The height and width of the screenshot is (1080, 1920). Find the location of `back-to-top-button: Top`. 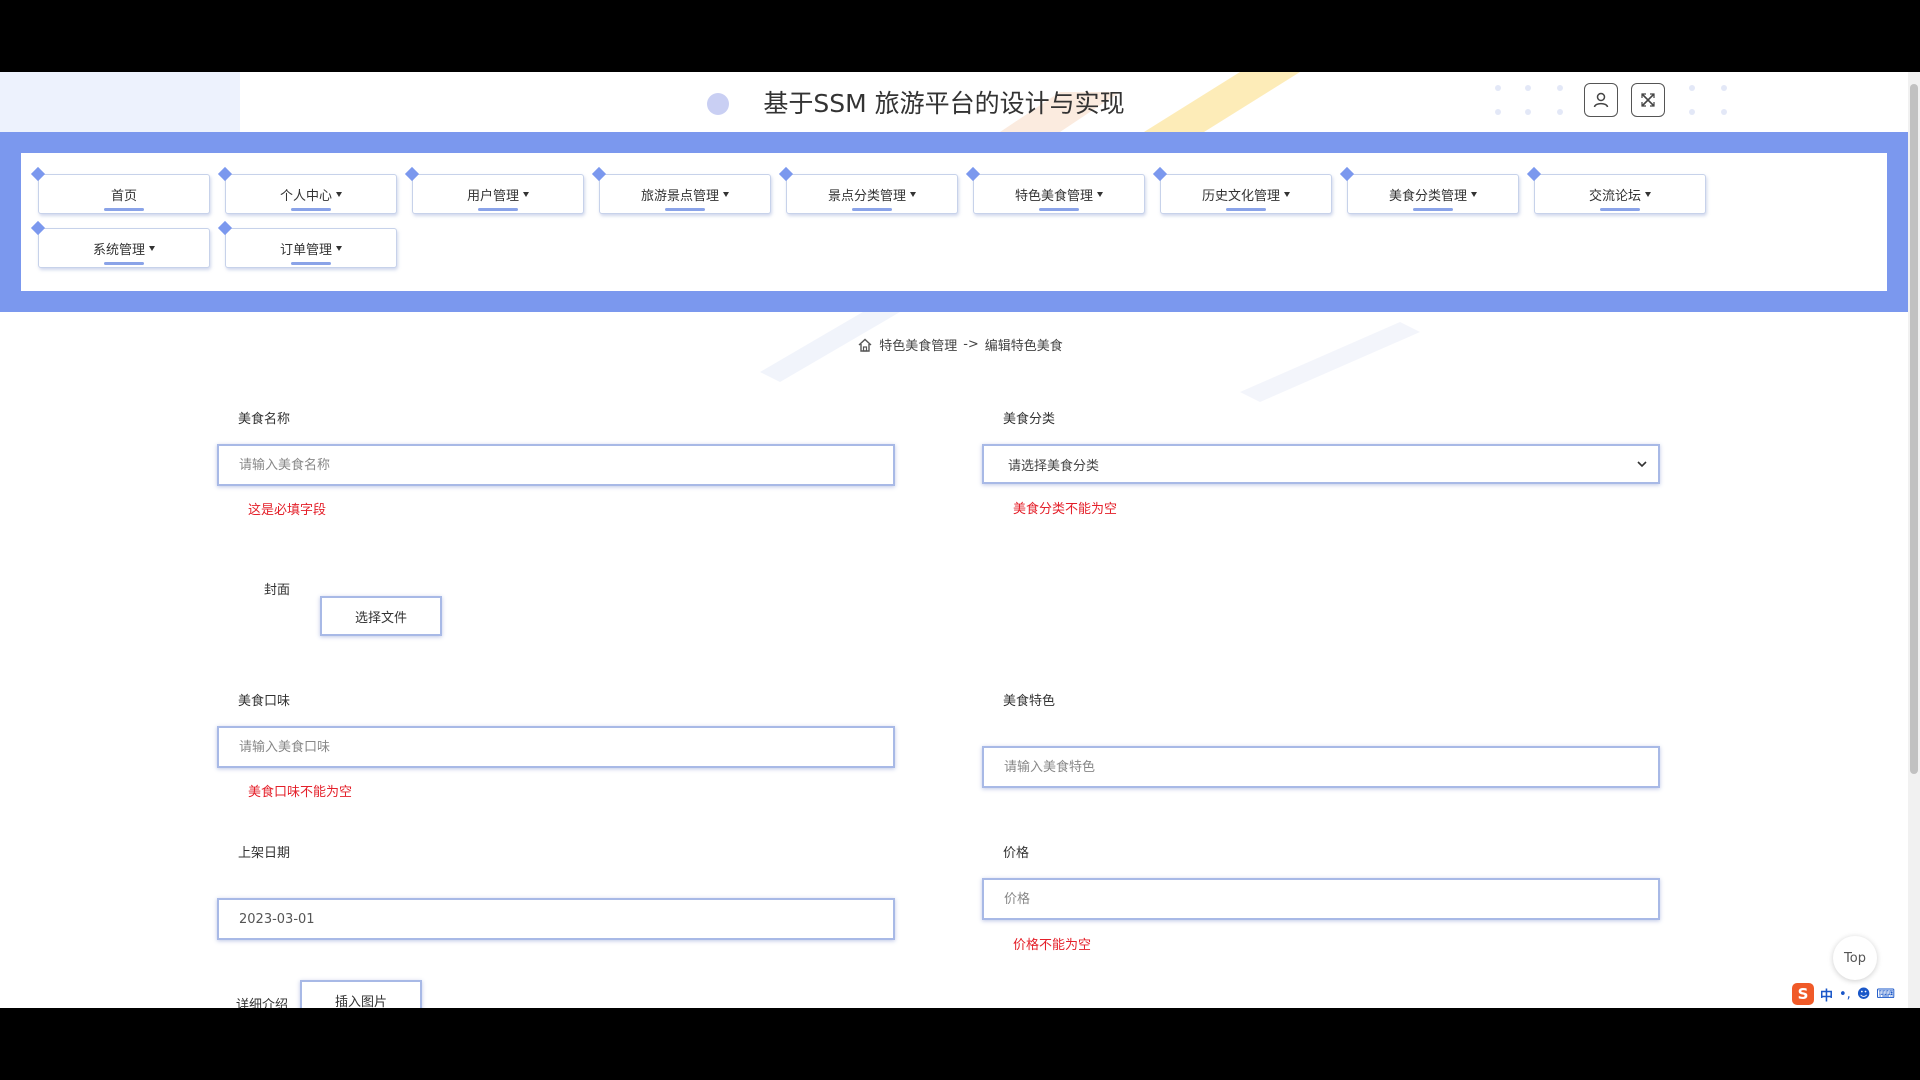

back-to-top-button: Top is located at coordinates (1855, 958).